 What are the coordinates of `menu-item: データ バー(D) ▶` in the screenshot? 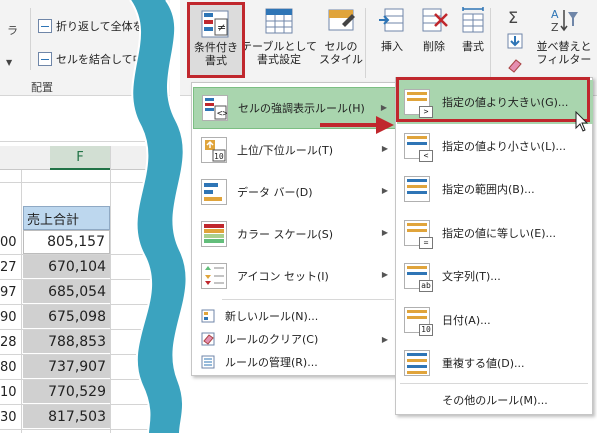 It's located at (294, 192).